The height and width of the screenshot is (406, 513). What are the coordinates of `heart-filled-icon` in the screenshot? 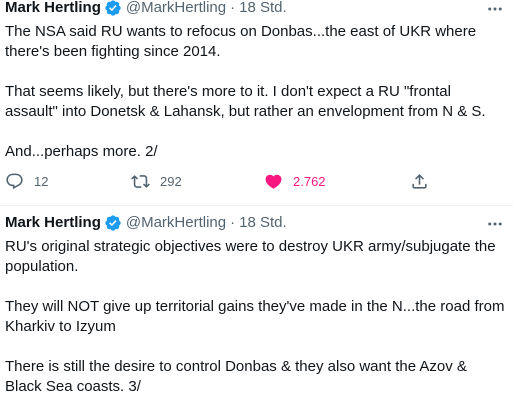 It's located at (273, 181).